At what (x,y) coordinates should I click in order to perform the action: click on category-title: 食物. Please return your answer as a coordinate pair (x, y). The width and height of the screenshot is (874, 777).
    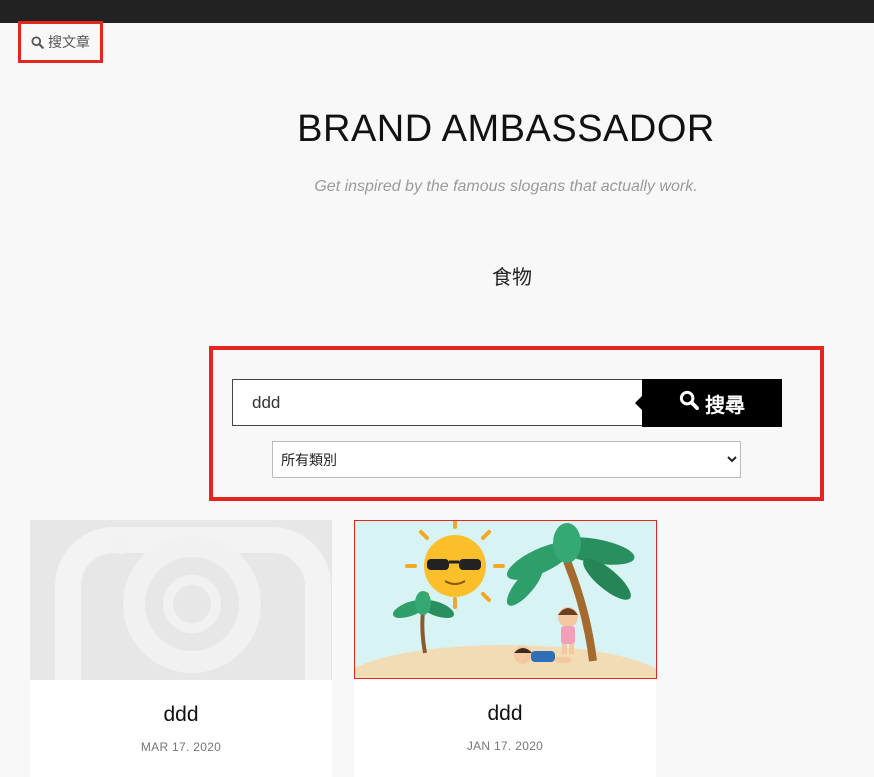
    Looking at the image, I should click on (512, 278).